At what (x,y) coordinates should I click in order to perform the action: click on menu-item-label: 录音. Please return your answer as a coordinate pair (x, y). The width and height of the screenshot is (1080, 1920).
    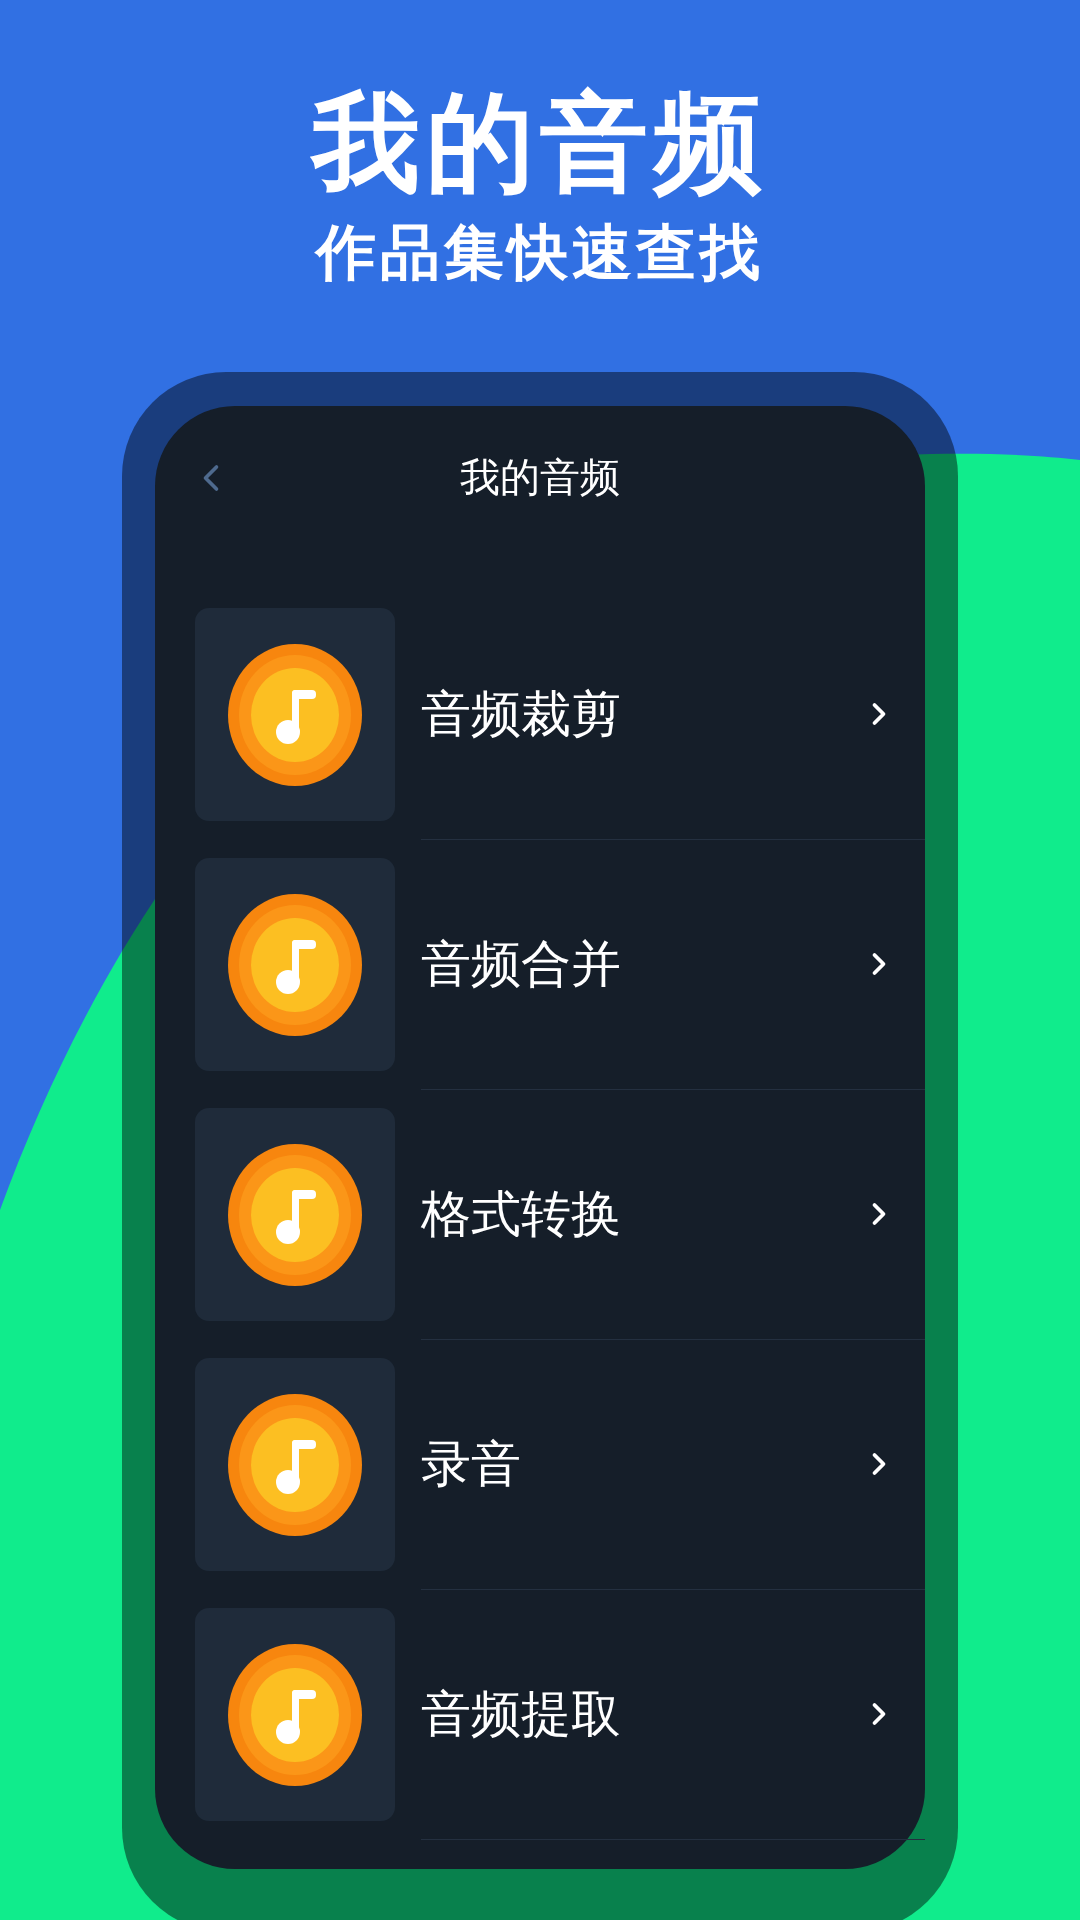
    Looking at the image, I should click on (641, 1464).